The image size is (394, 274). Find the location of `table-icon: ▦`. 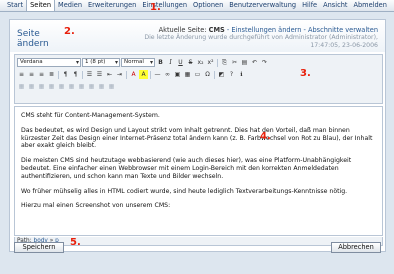

table-icon: ▦ is located at coordinates (187, 74).